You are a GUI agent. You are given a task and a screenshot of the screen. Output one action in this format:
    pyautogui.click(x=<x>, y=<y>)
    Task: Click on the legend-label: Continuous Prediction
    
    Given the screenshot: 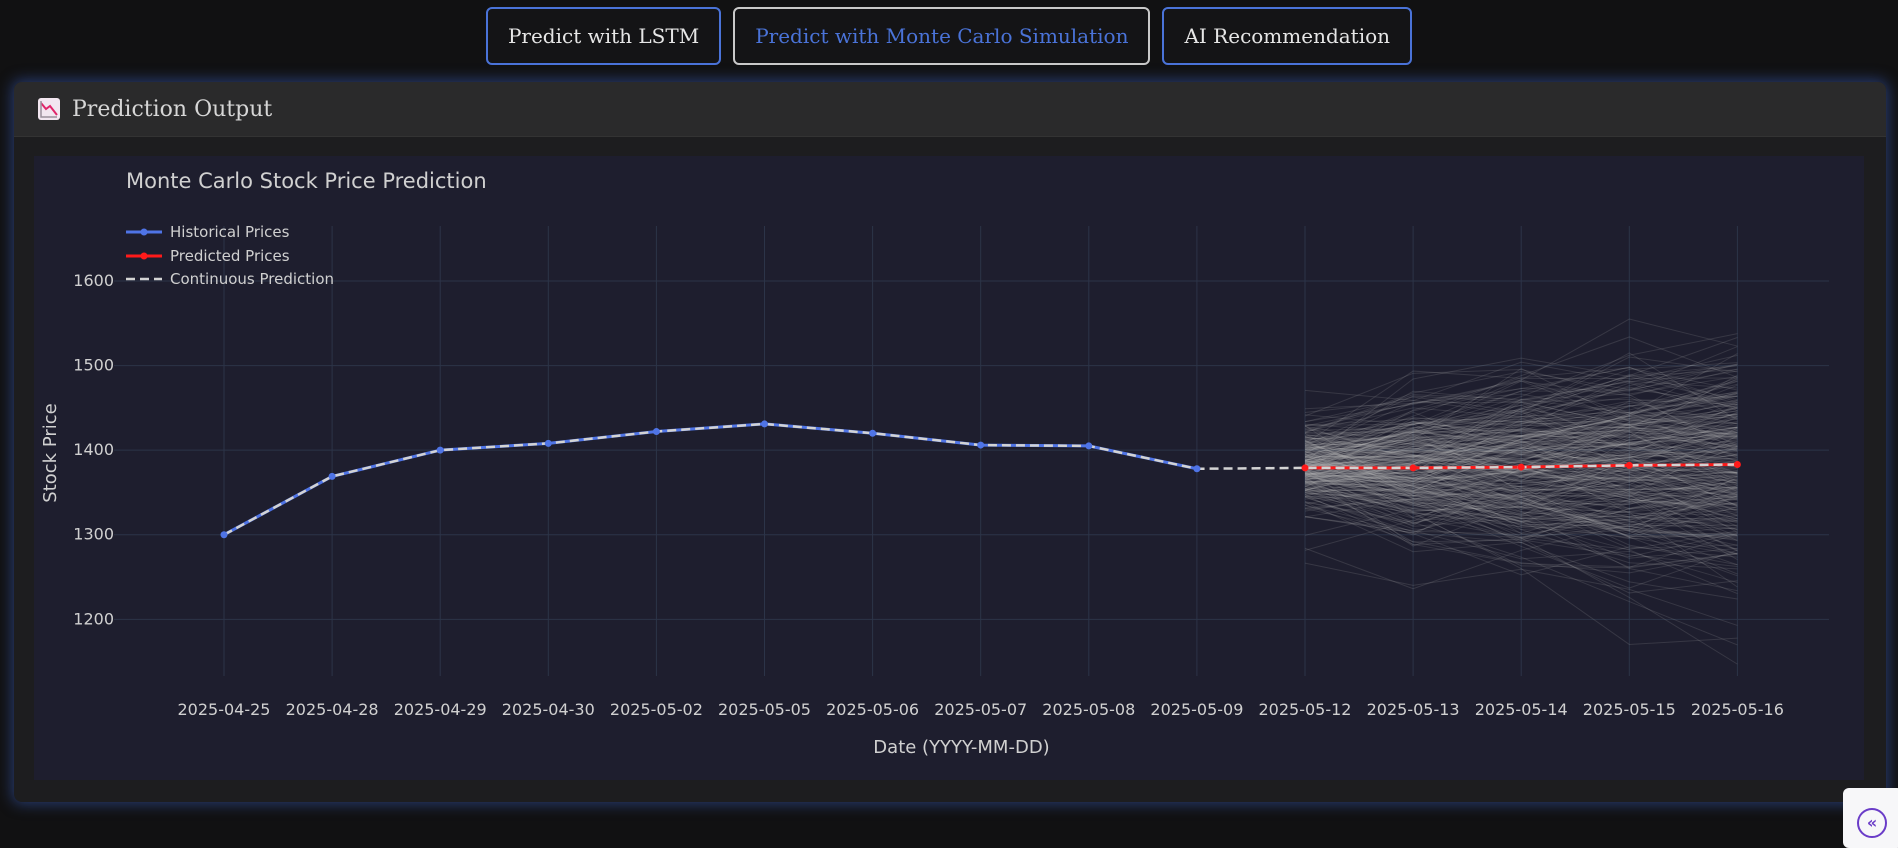 What is the action you would take?
    pyautogui.click(x=252, y=279)
    